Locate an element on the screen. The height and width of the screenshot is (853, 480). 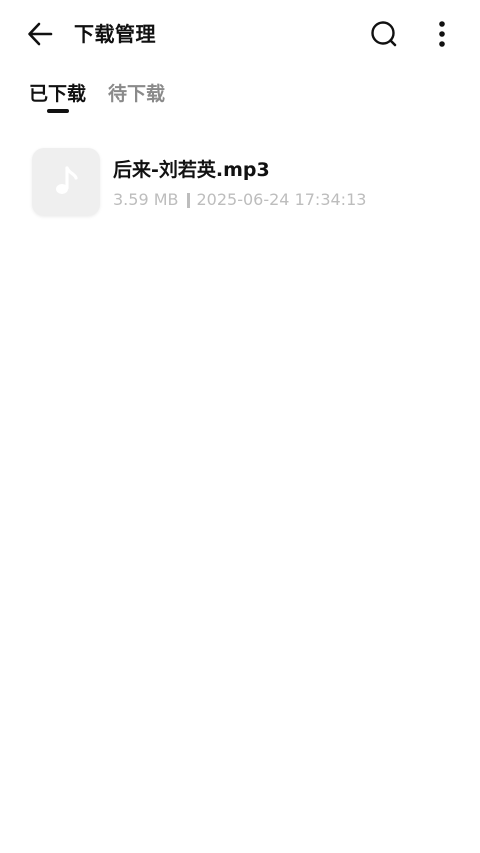
more-vertical-icon is located at coordinates (442, 34).